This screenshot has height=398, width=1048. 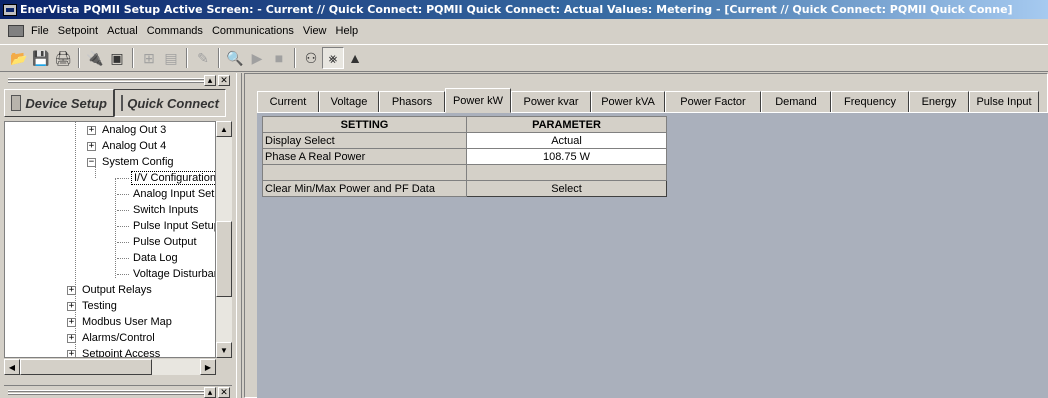 I want to click on display-select-dropdown: Actual, so click(x=566, y=140).